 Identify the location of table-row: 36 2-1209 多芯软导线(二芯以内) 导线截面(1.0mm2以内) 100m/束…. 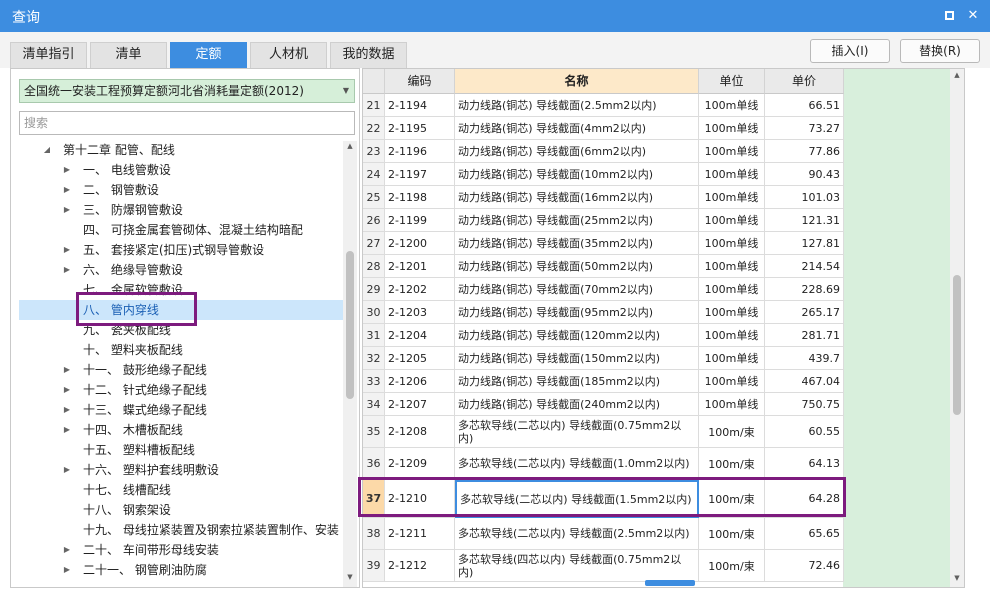
(603, 464).